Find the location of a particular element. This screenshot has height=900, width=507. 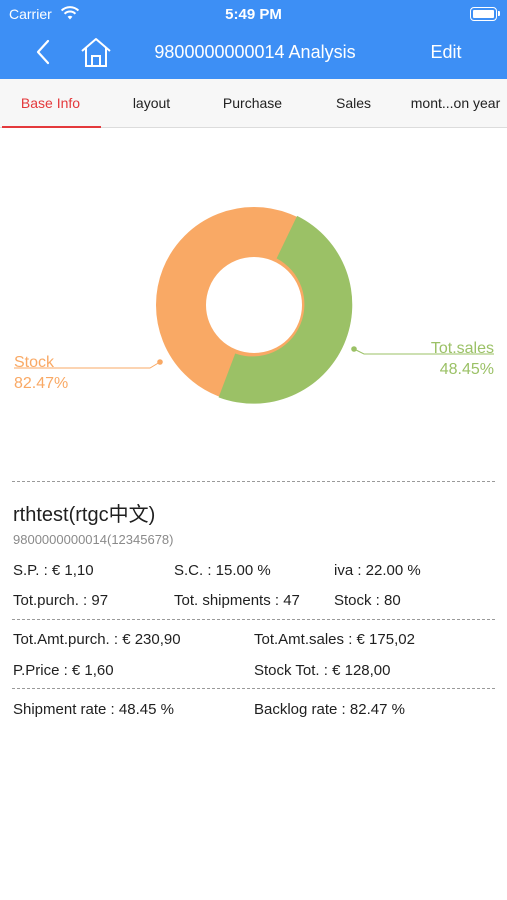

sales-legend-label: Tot.sales is located at coordinates (462, 348).